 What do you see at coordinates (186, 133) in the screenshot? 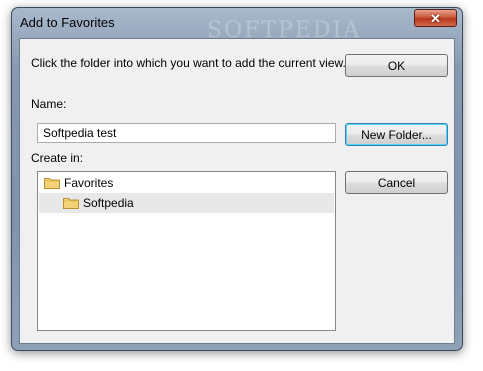
I see `name-input` at bounding box center [186, 133].